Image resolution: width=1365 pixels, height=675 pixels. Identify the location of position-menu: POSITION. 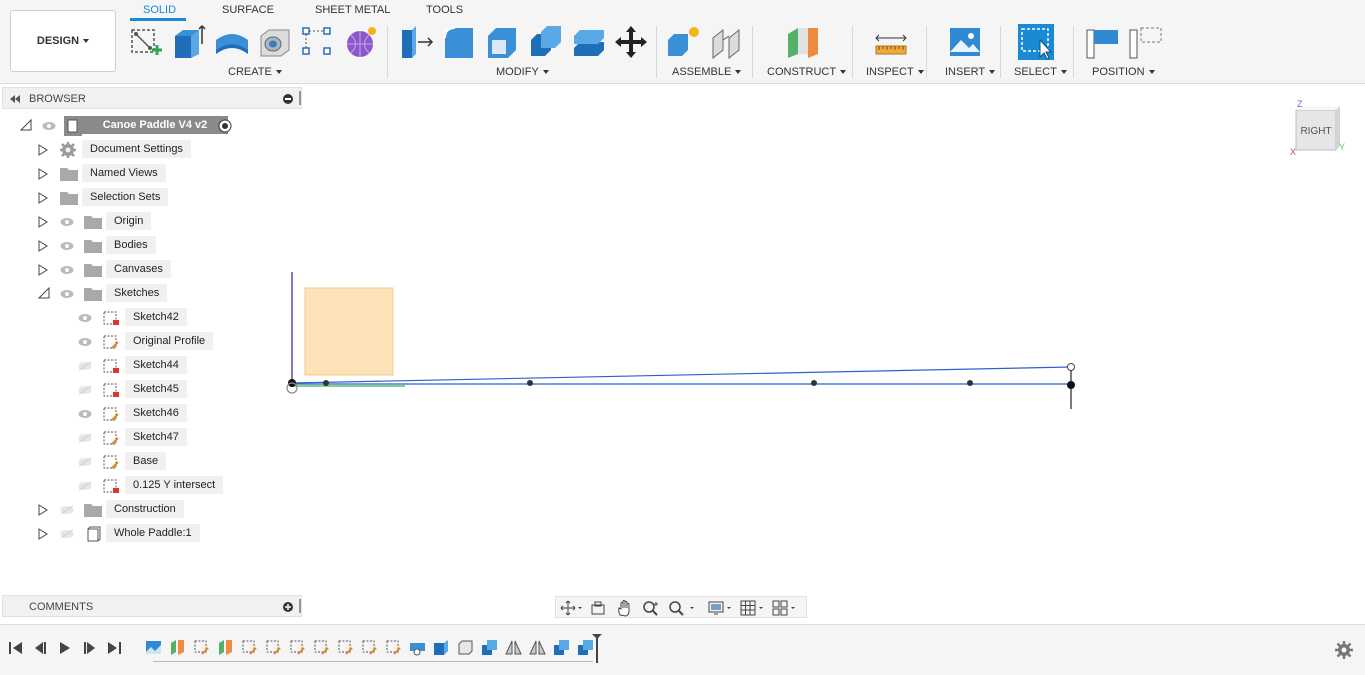
(1123, 72).